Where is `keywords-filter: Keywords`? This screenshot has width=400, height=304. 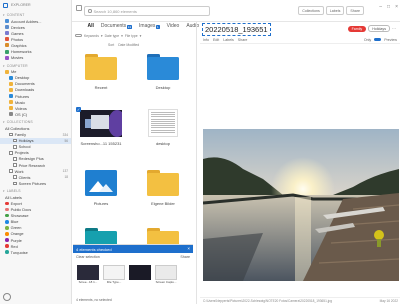 keywords-filter: Keywords is located at coordinates (91, 36).